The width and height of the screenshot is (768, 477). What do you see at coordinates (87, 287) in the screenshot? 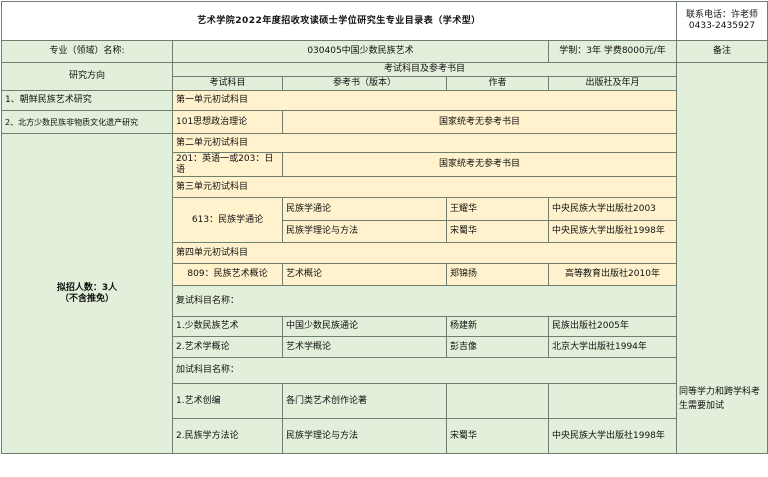
I see `enrollment-count: 拟招人数：3人` at bounding box center [87, 287].